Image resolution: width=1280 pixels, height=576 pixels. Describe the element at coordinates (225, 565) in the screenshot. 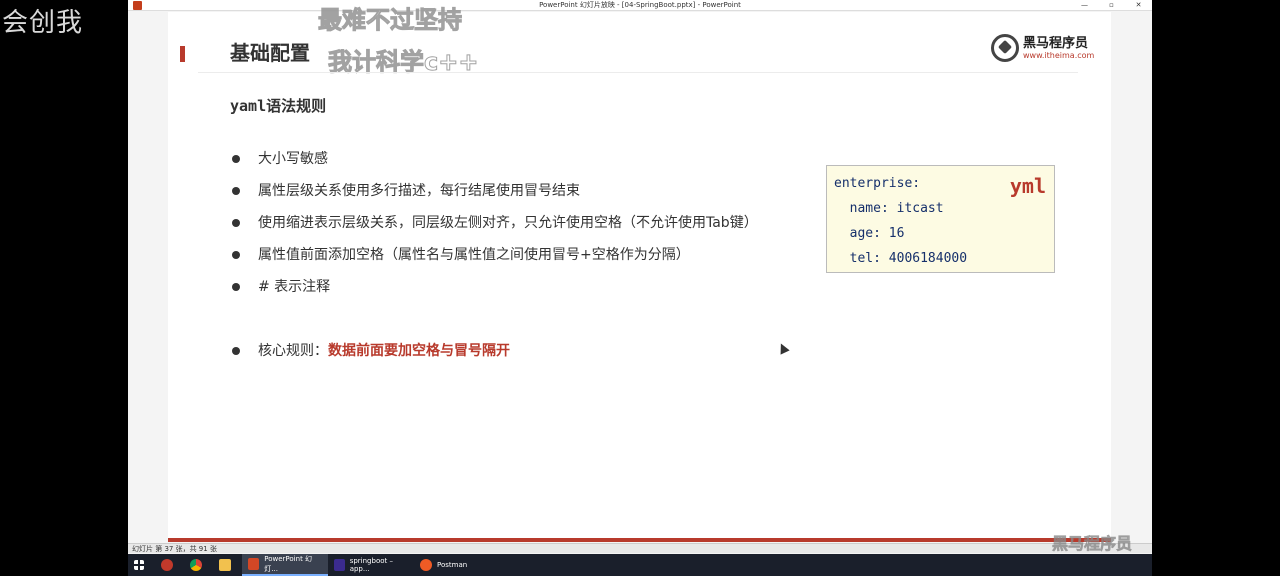

I see `folder-icon` at that location.